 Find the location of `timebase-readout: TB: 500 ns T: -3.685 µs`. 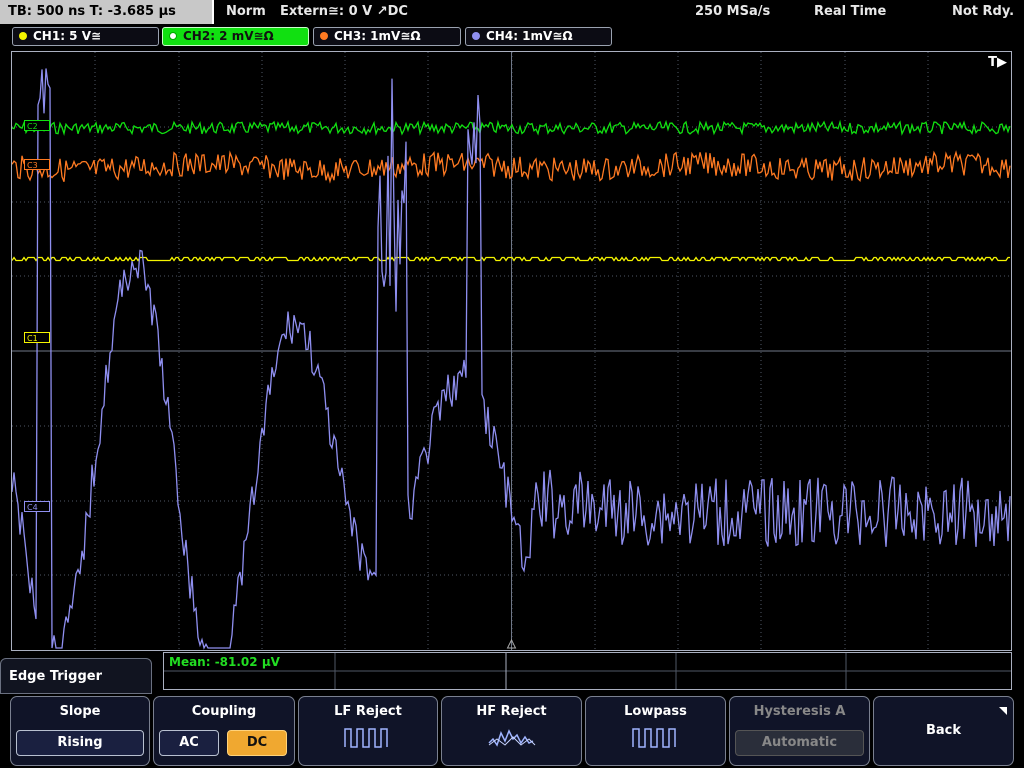

timebase-readout: TB: 500 ns T: -3.685 µs is located at coordinates (107, 12).